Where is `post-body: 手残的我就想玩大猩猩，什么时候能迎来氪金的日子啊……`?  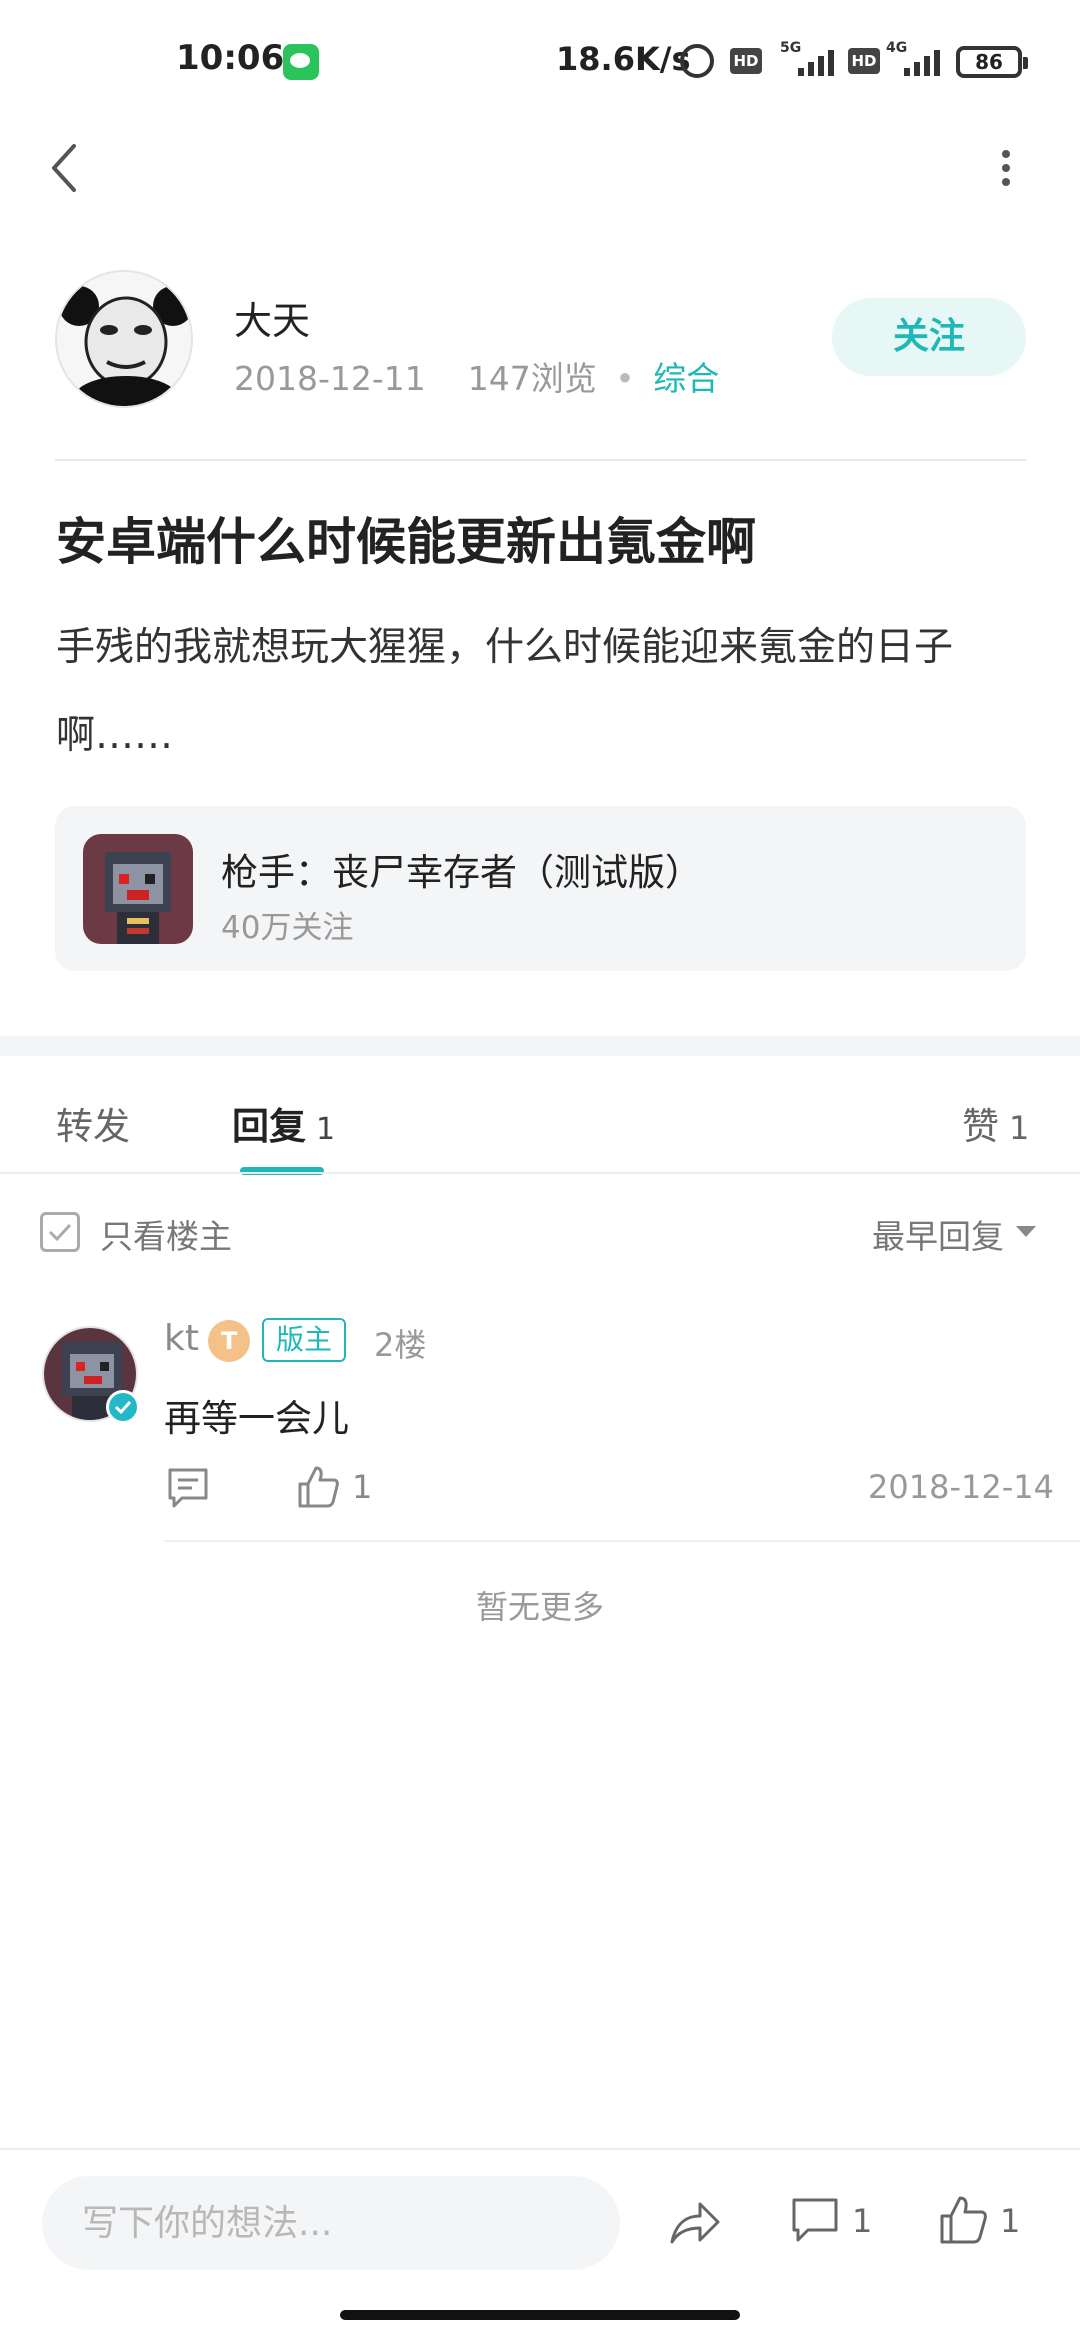
post-body: 手残的我就想玩大猩猩，什么时候能迎来氪金的日子啊…… is located at coordinates (505, 691).